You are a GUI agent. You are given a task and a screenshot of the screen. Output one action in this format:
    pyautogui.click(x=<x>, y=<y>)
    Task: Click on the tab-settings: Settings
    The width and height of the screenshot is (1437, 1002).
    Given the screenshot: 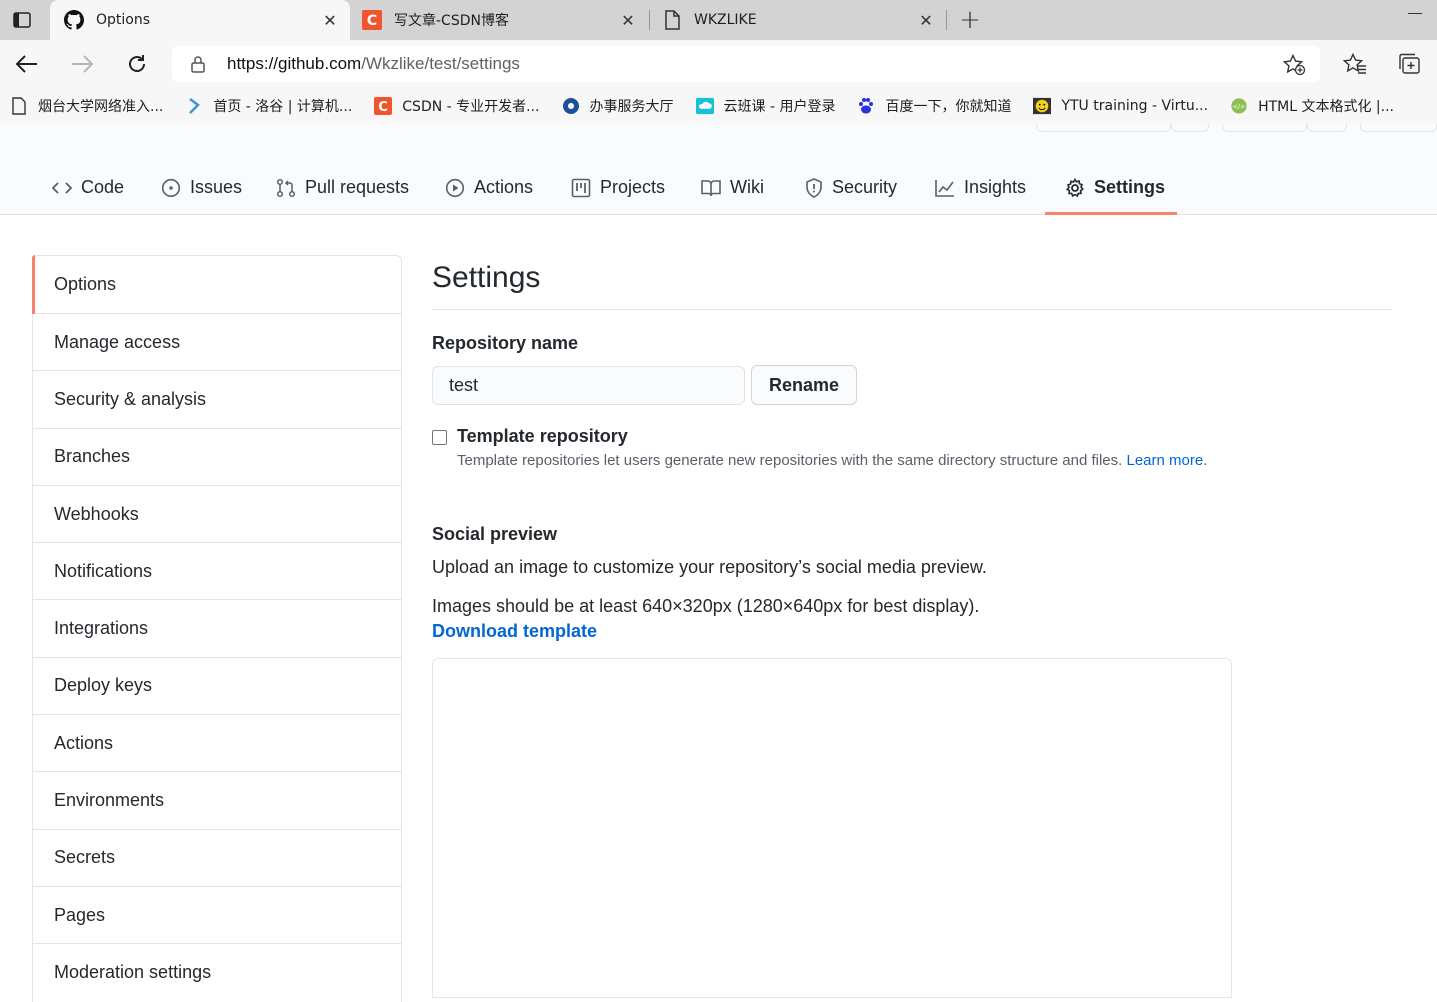 What is the action you would take?
    pyautogui.click(x=1115, y=187)
    